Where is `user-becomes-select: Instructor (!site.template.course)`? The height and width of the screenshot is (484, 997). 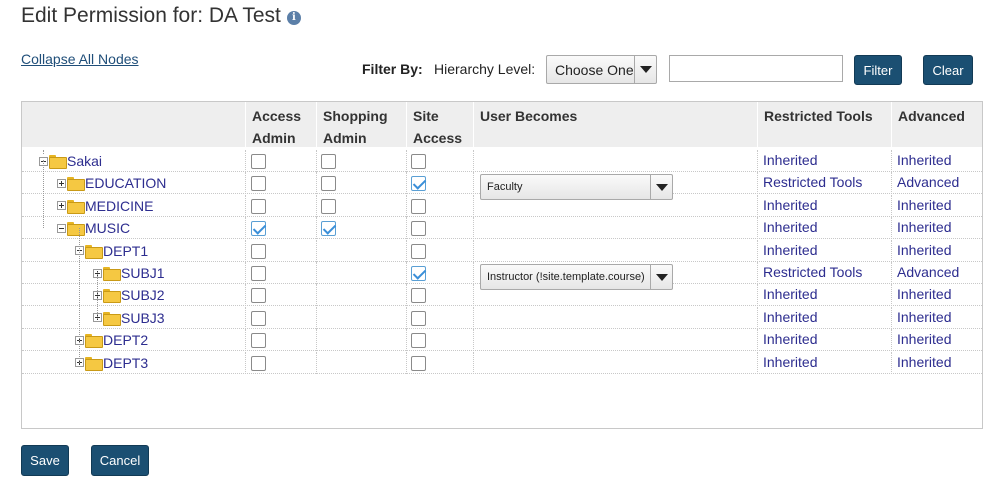
user-becomes-select: Instructor (!site.template.course) is located at coordinates (576, 277).